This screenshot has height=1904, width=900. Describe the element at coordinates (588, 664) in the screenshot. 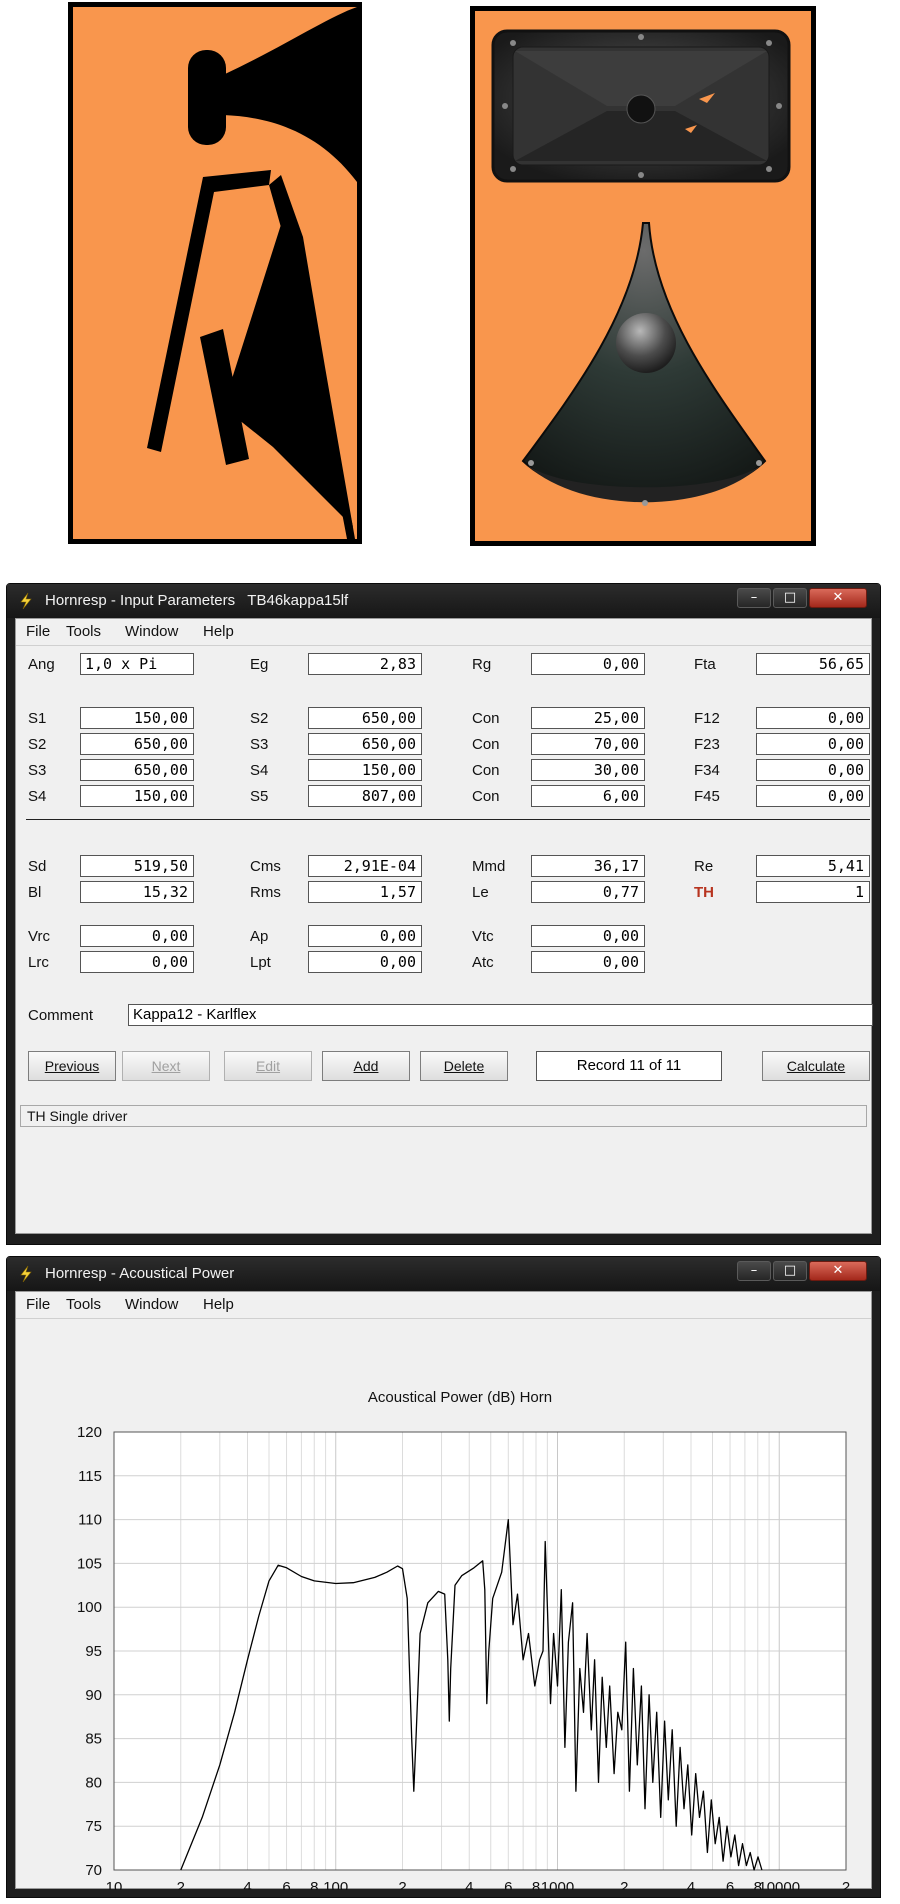

I see `param-field-rg: 0,00` at that location.